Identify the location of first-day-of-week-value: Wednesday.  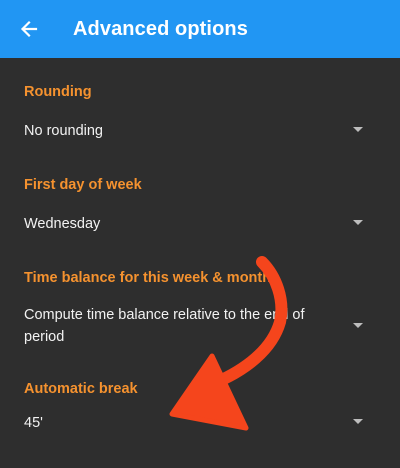
(62, 224).